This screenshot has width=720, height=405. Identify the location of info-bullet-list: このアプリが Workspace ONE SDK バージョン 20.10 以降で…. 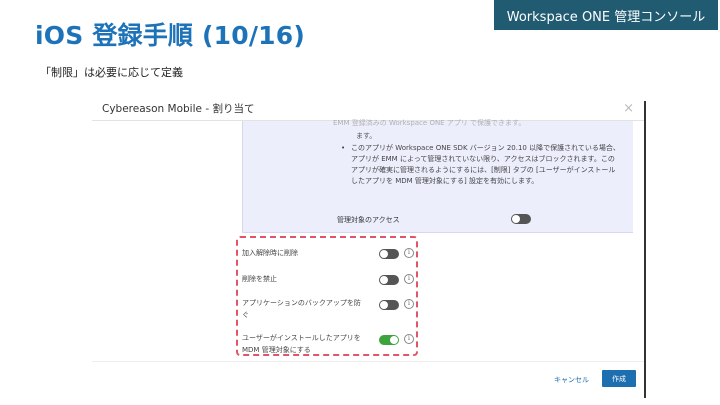
(481, 165).